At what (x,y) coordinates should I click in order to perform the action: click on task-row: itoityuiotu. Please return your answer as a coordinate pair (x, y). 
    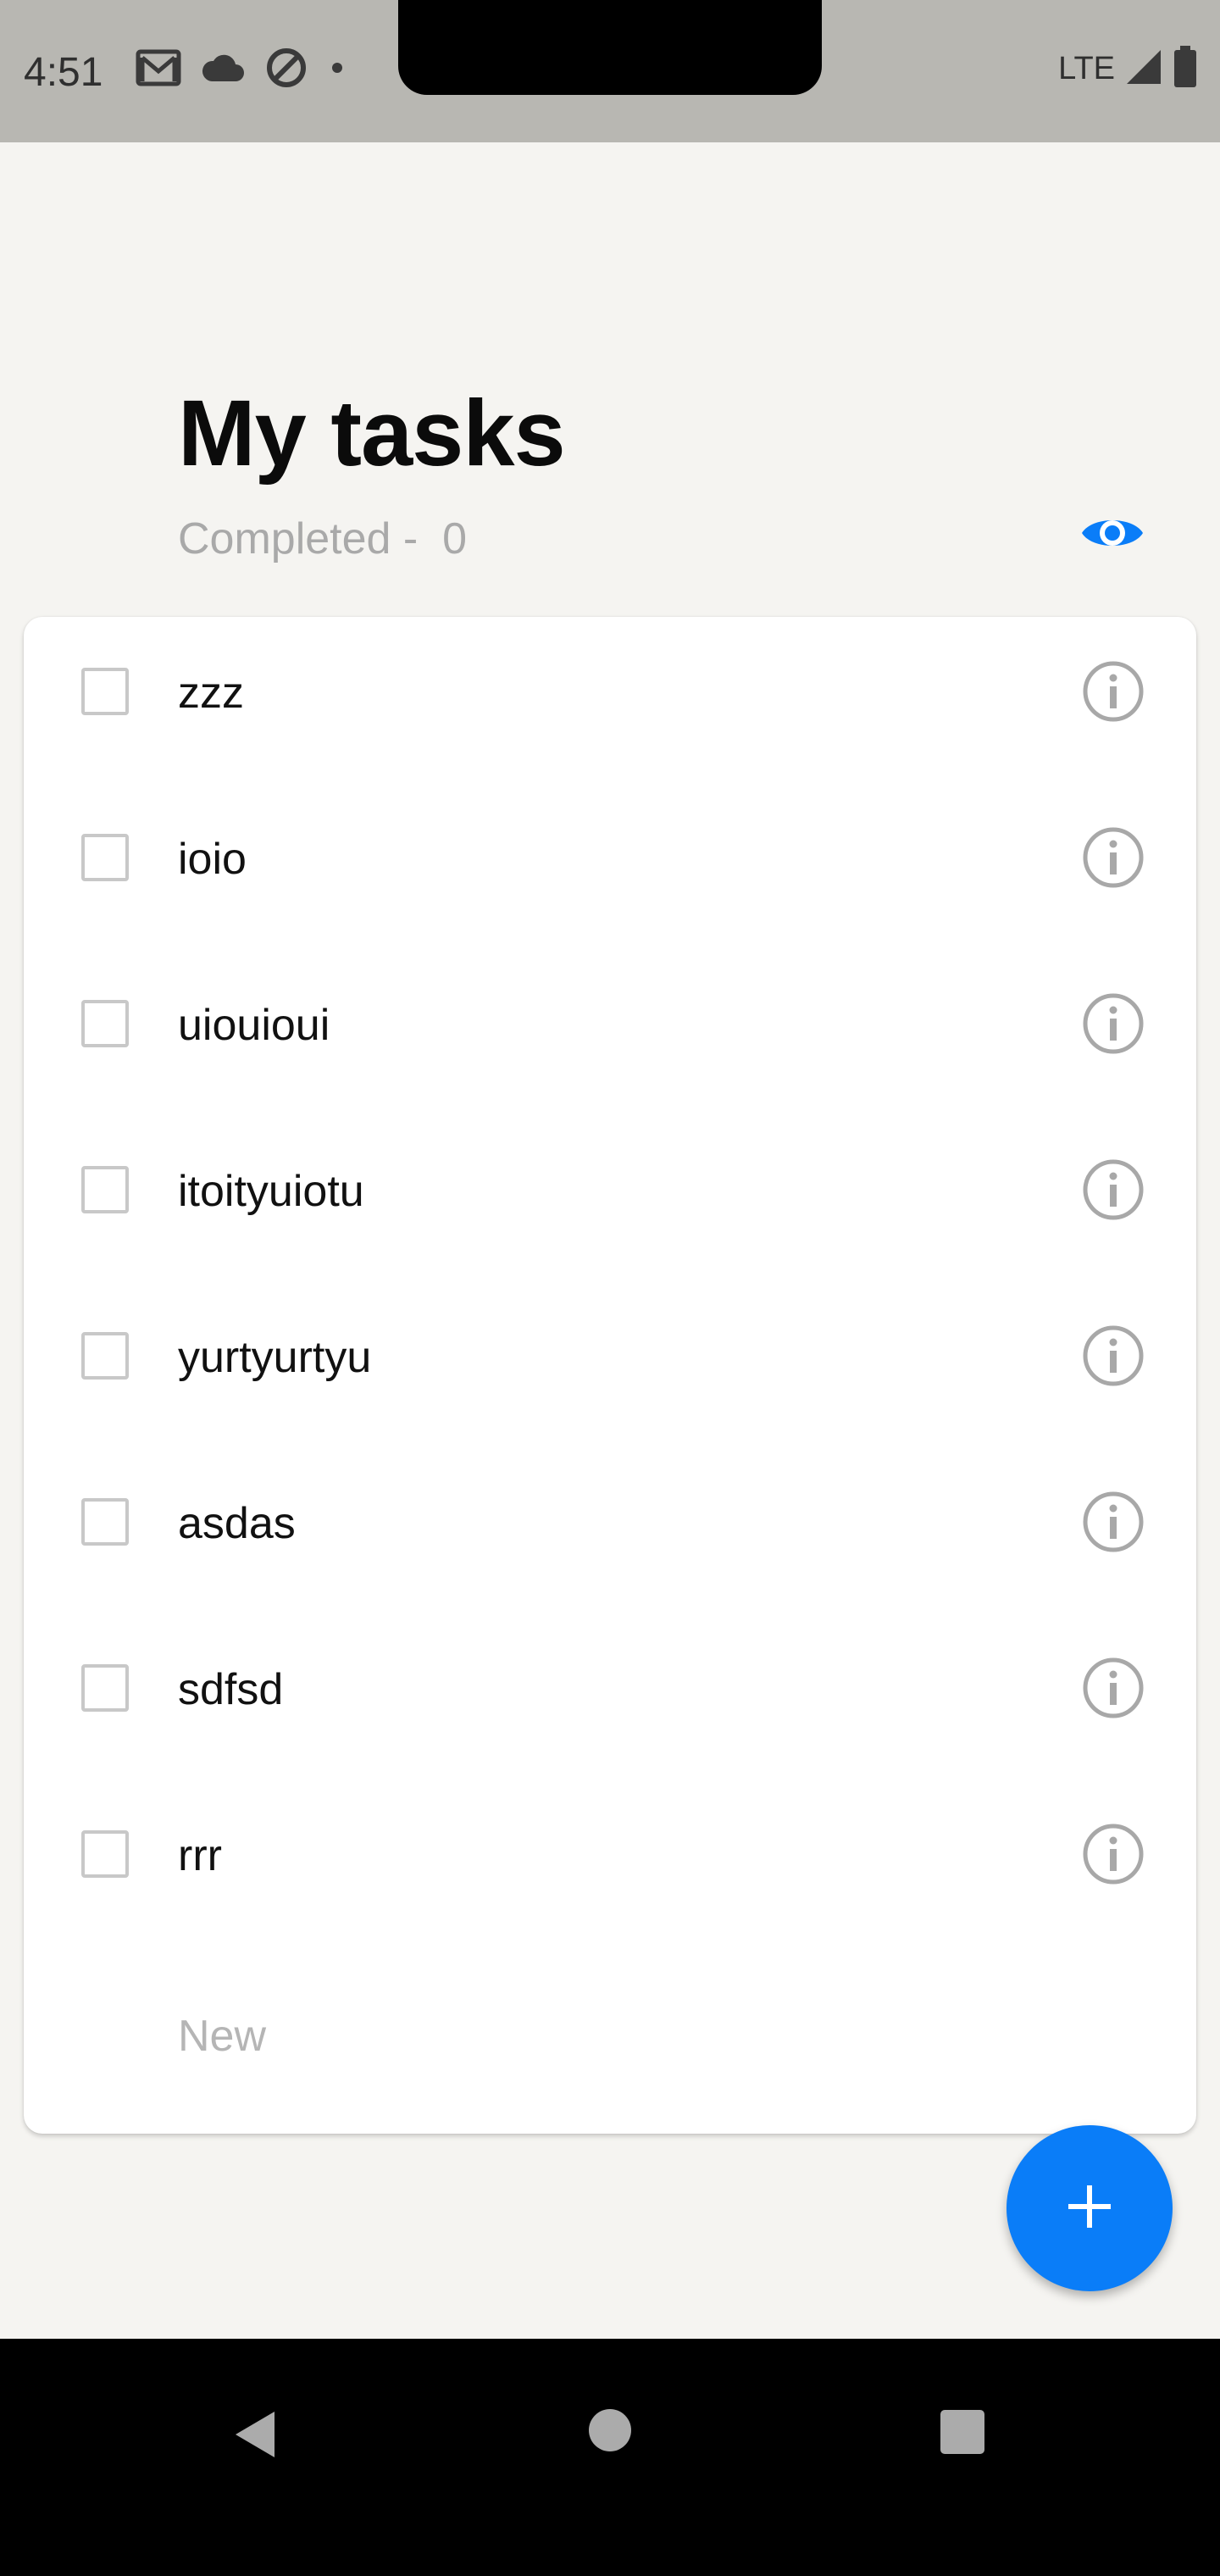
    Looking at the image, I should click on (610, 1198).